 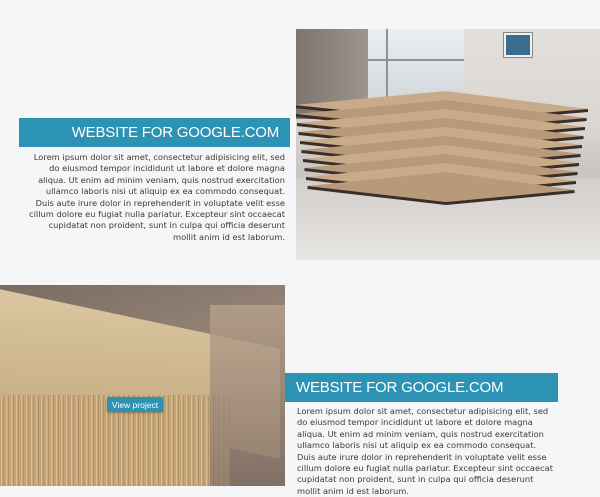 What do you see at coordinates (442, 148) in the screenshot?
I see `cardboard-sculpture-illustration` at bounding box center [442, 148].